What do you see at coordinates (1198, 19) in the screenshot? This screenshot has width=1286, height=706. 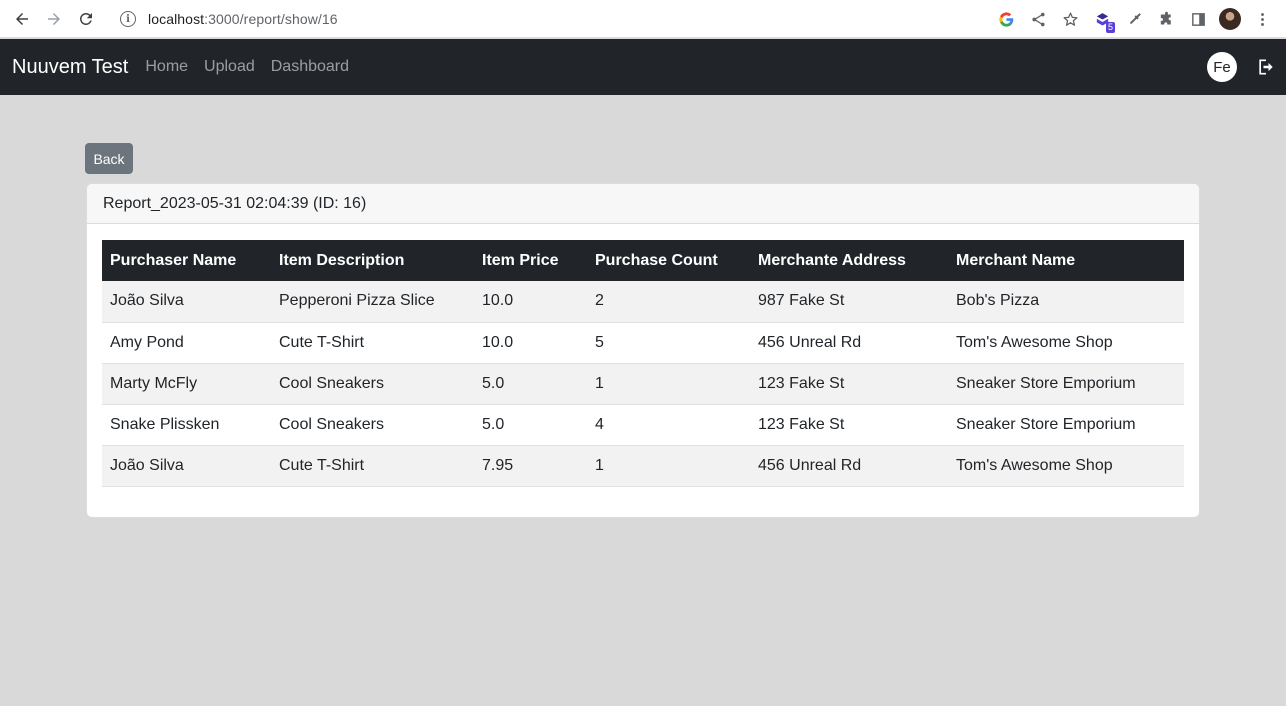 I see `side-panel-icon` at bounding box center [1198, 19].